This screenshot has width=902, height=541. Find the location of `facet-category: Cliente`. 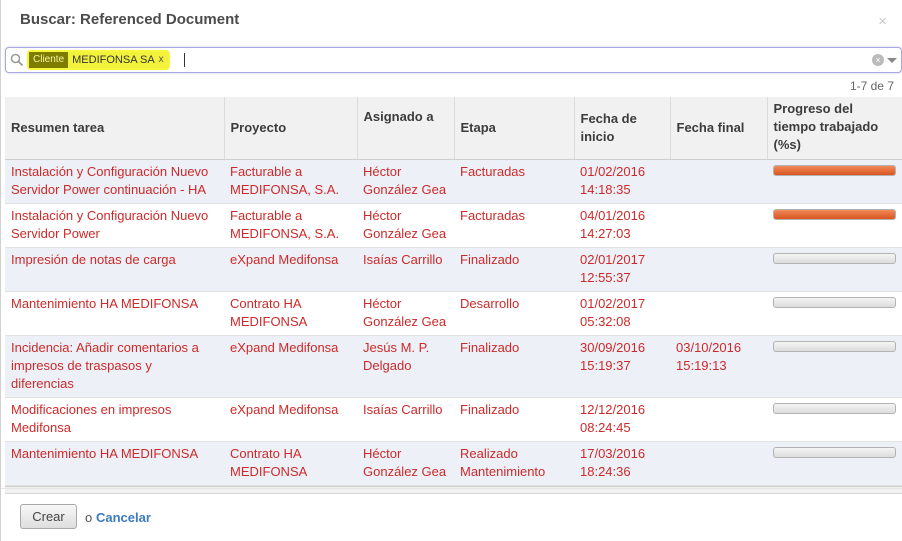

facet-category: Cliente is located at coordinates (49, 60).